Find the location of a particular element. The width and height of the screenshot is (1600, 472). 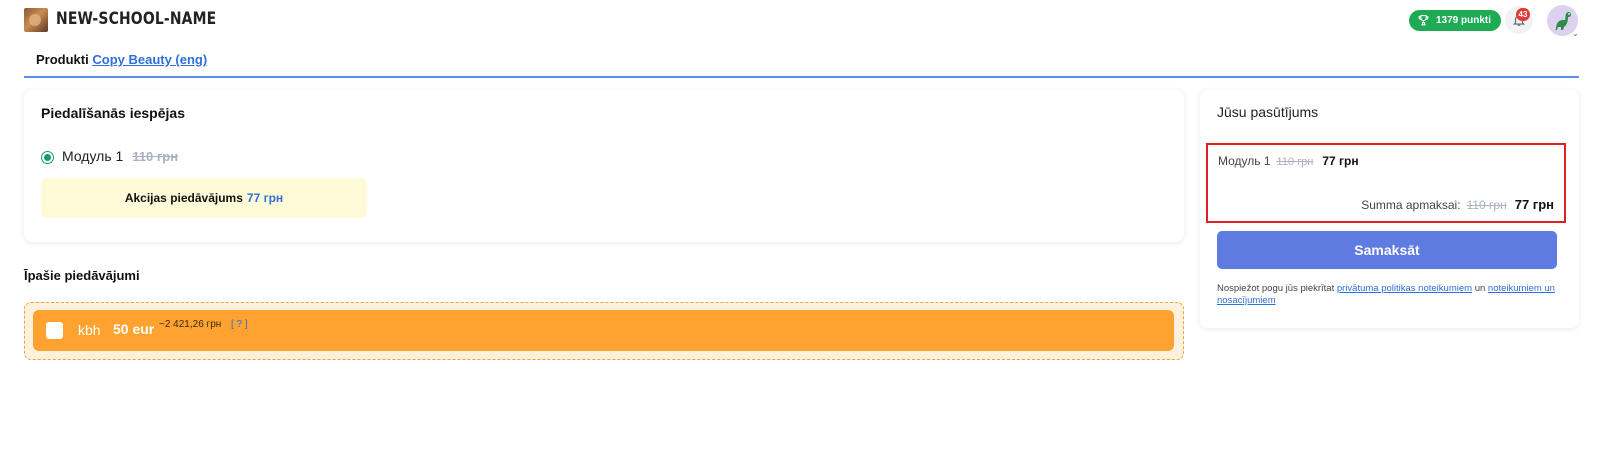

pay-button: Samaksāt is located at coordinates (1387, 250).